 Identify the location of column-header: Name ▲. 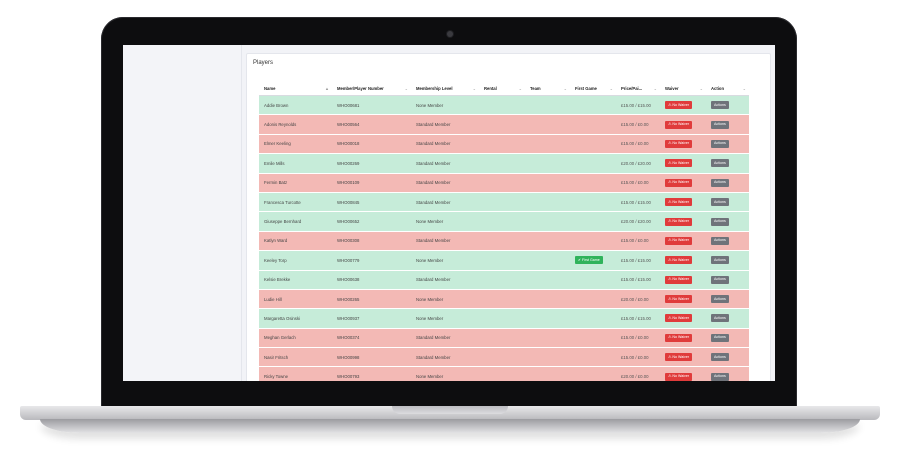
(295, 88).